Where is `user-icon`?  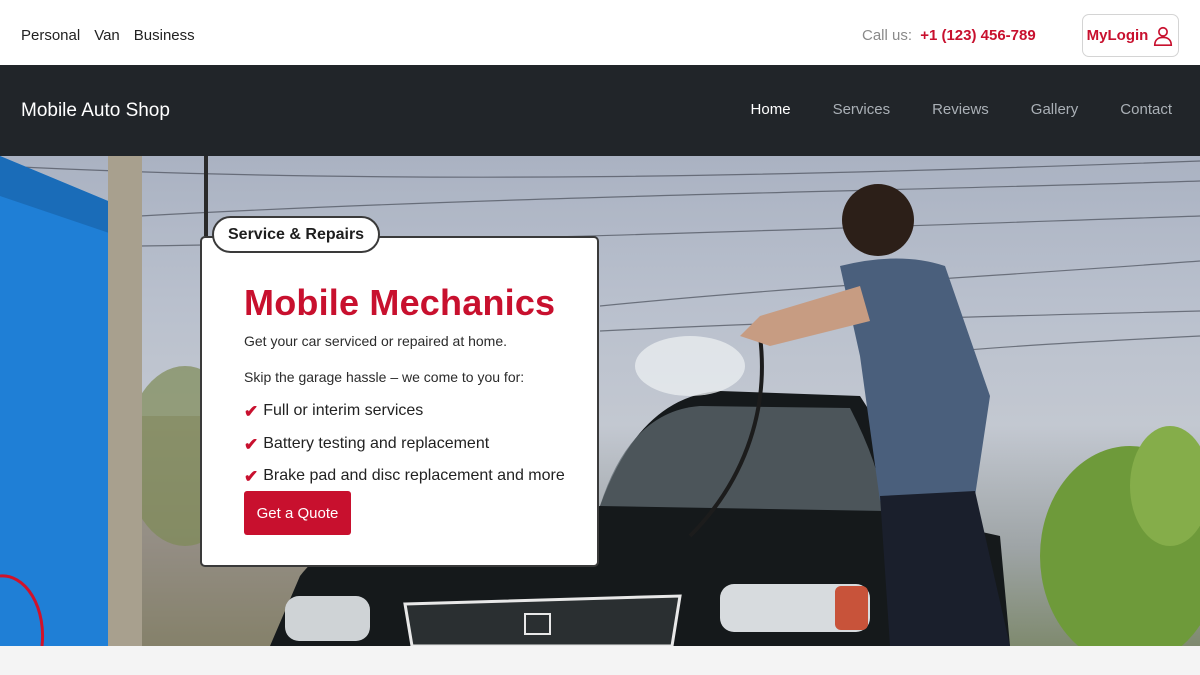
user-icon is located at coordinates (1163, 36).